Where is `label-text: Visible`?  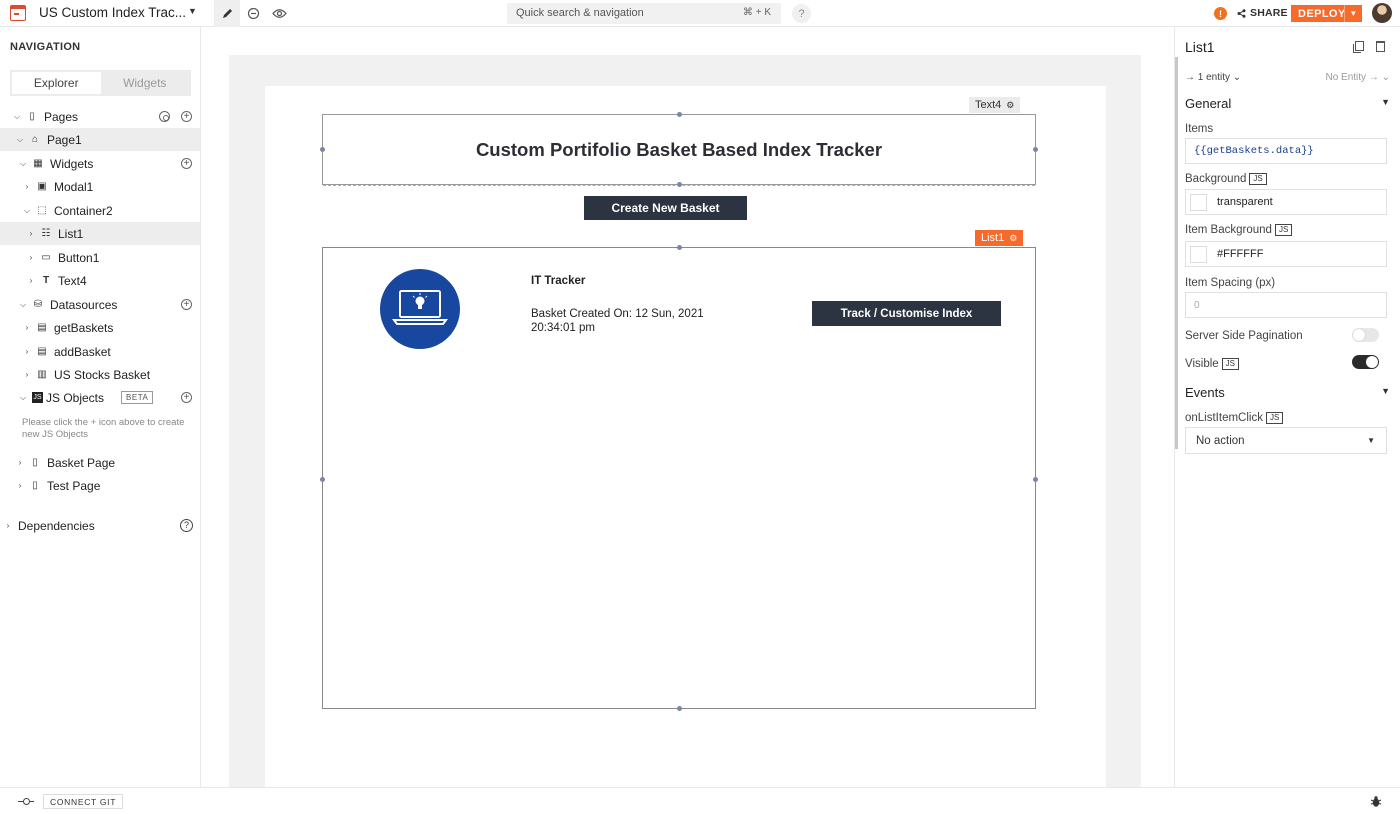
label-text: Visible is located at coordinates (1202, 364).